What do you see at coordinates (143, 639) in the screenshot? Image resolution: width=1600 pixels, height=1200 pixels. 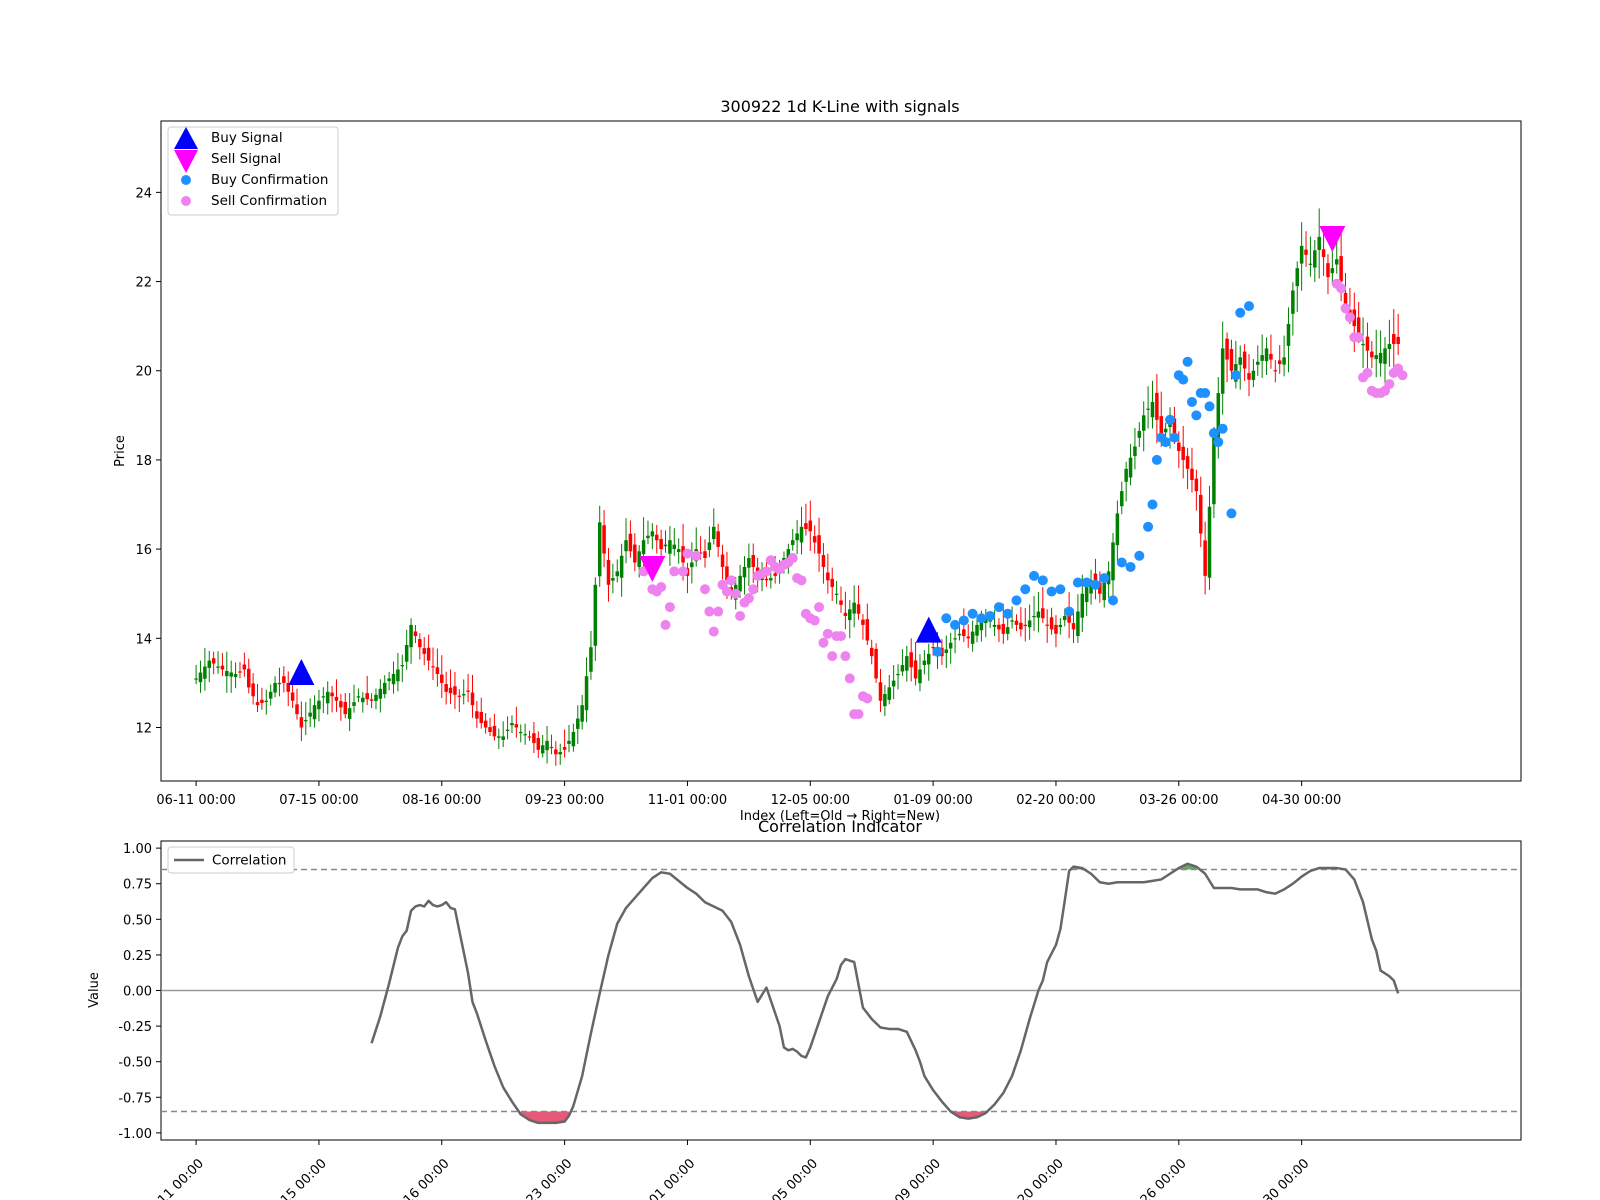 I see `kline-y-tick-label: 14` at bounding box center [143, 639].